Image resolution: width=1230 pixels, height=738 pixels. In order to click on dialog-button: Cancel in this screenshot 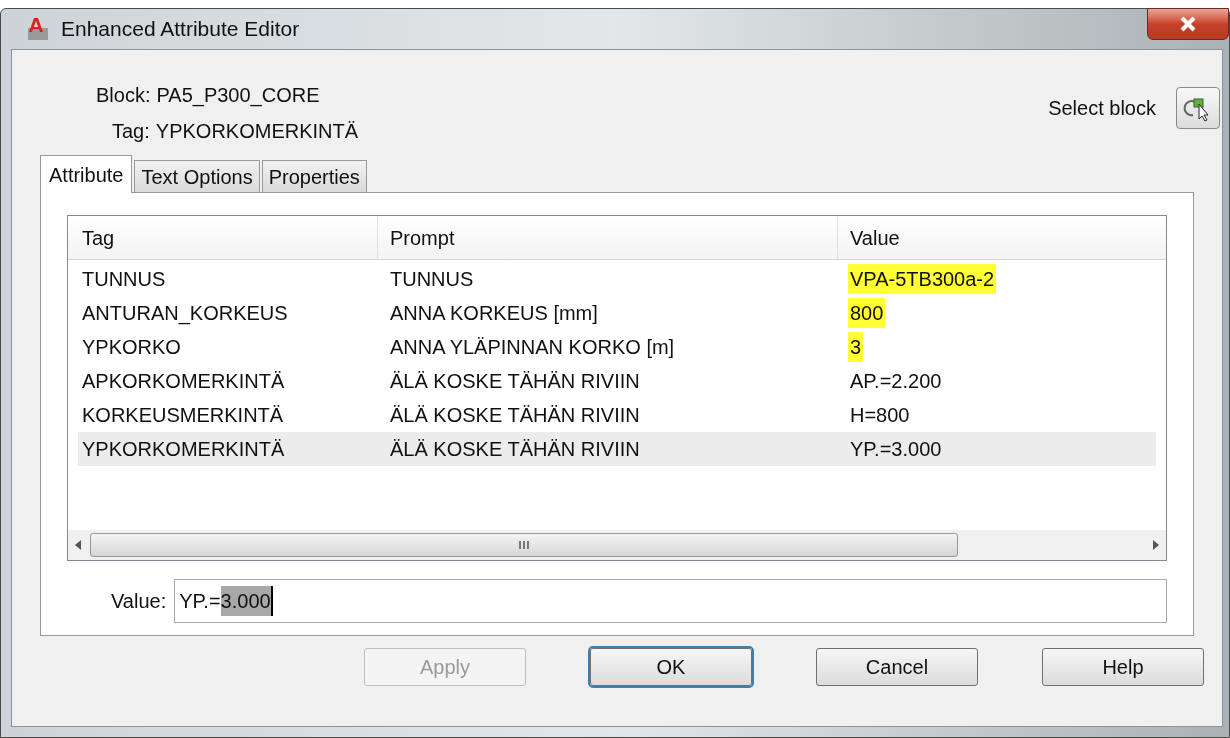, I will do `click(897, 667)`.